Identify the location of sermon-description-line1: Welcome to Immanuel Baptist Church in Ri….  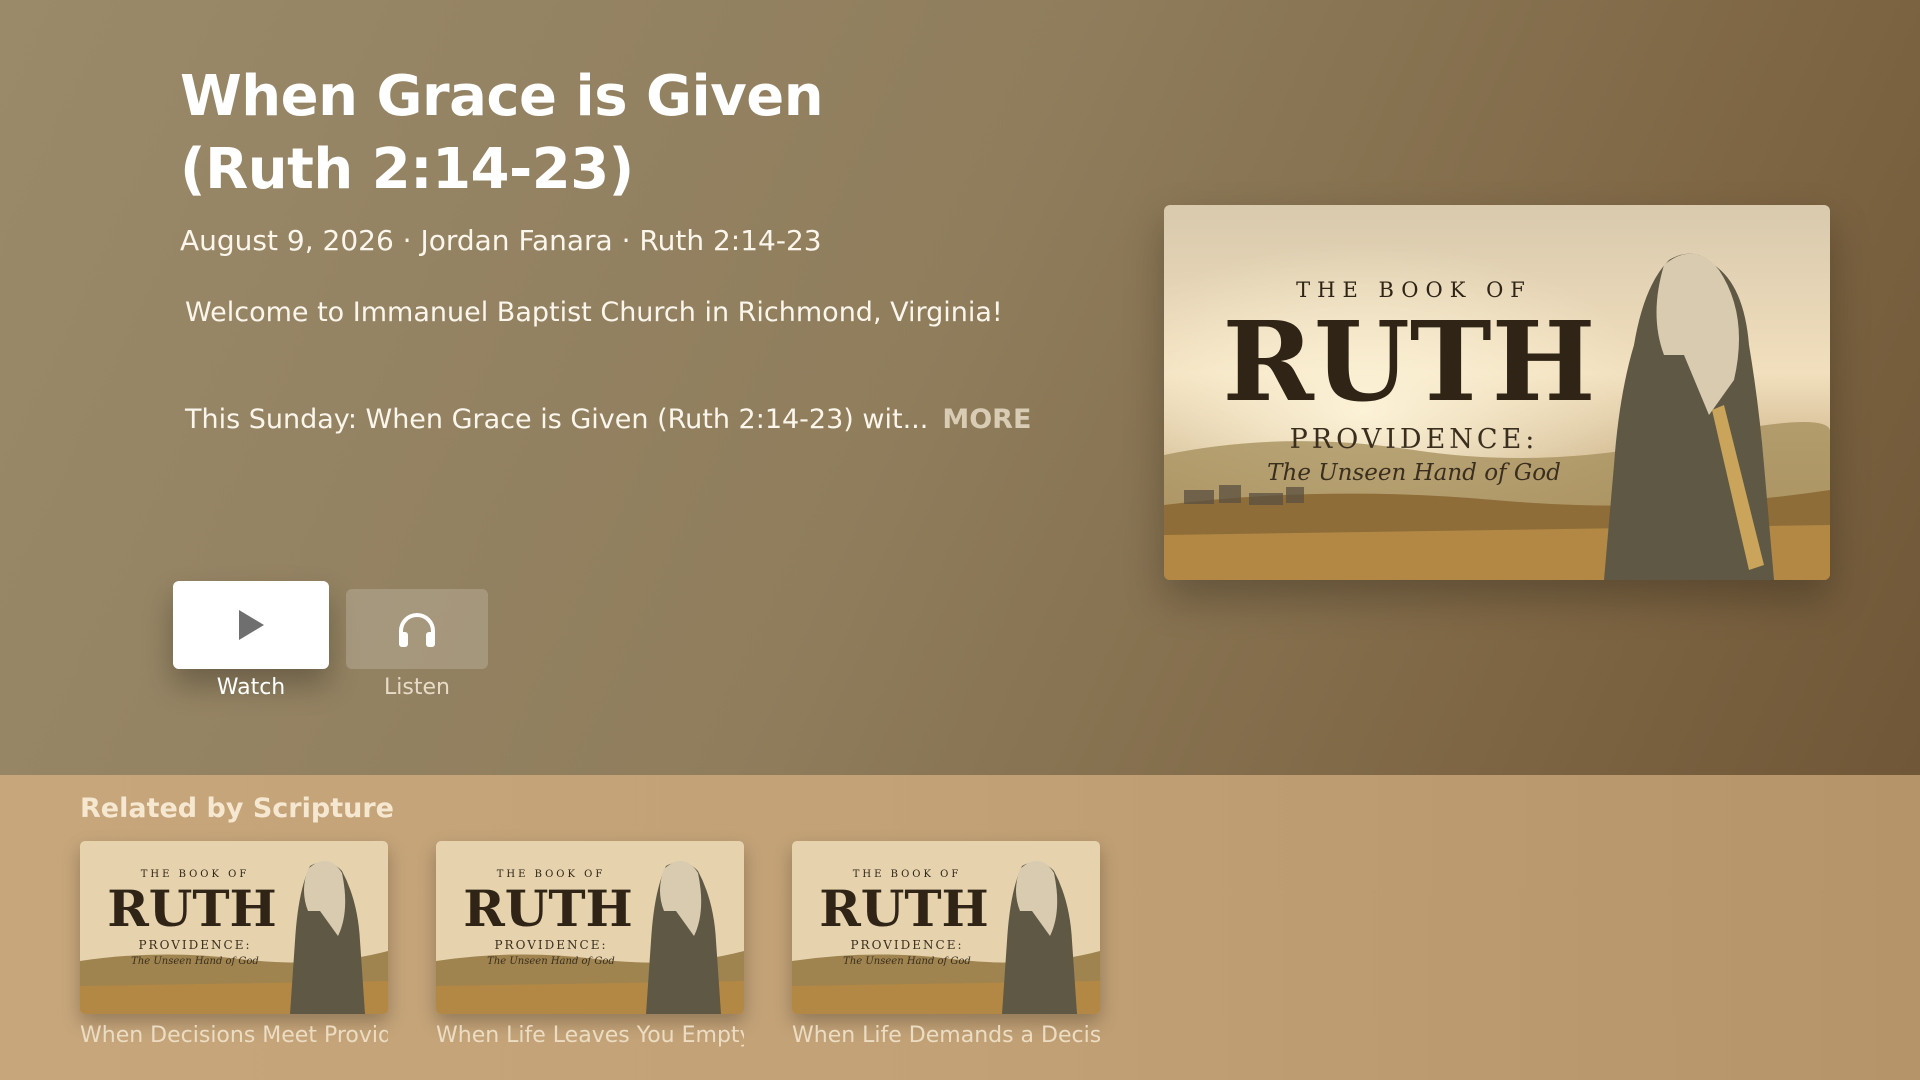
(594, 312).